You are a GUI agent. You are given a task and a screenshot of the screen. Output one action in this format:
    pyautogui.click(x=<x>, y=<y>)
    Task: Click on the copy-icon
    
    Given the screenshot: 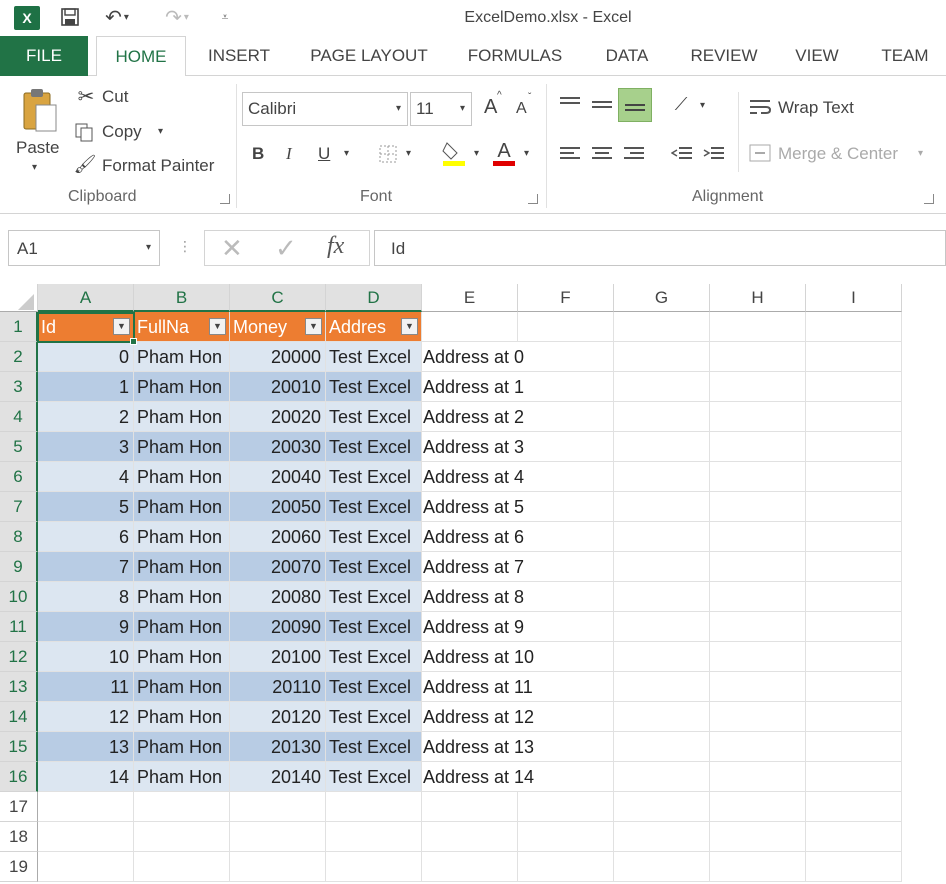 What is the action you would take?
    pyautogui.click(x=84, y=132)
    